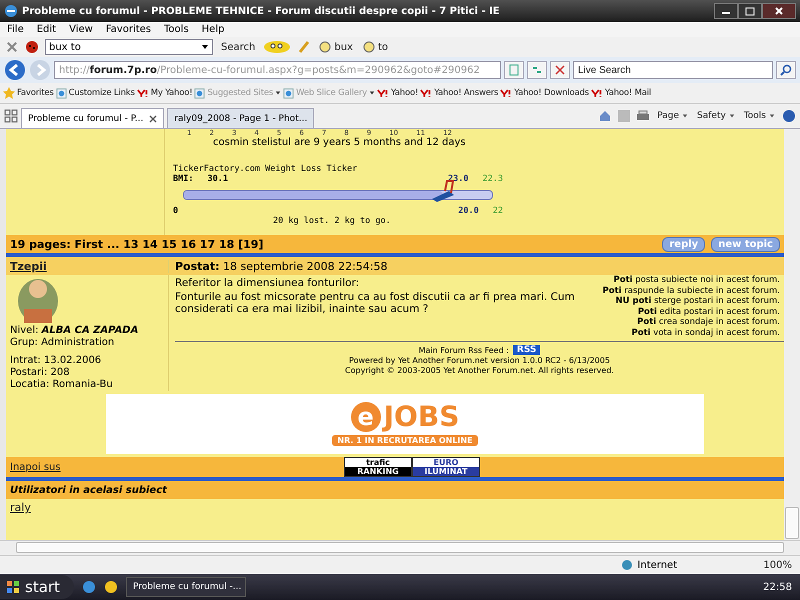 The height and width of the screenshot is (600, 800). Describe the element at coordinates (400, 547) in the screenshot. I see `horizontal-scrollbar` at that location.